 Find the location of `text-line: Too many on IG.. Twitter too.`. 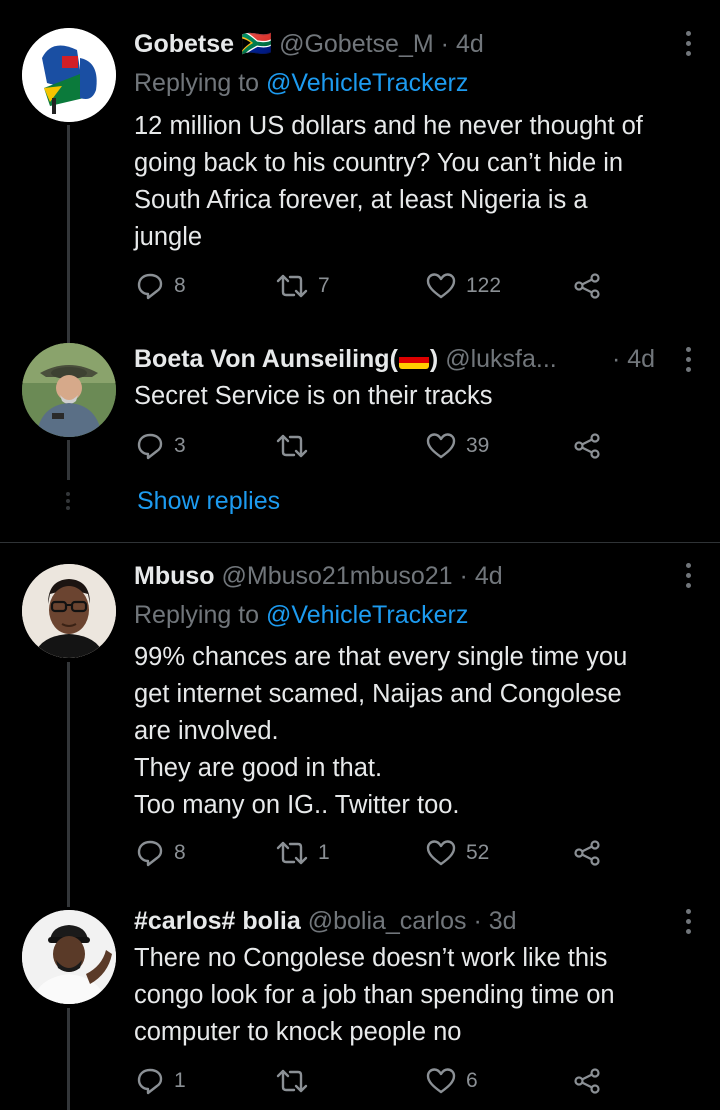

text-line: Too many on IG.. Twitter too. is located at coordinates (297, 805).